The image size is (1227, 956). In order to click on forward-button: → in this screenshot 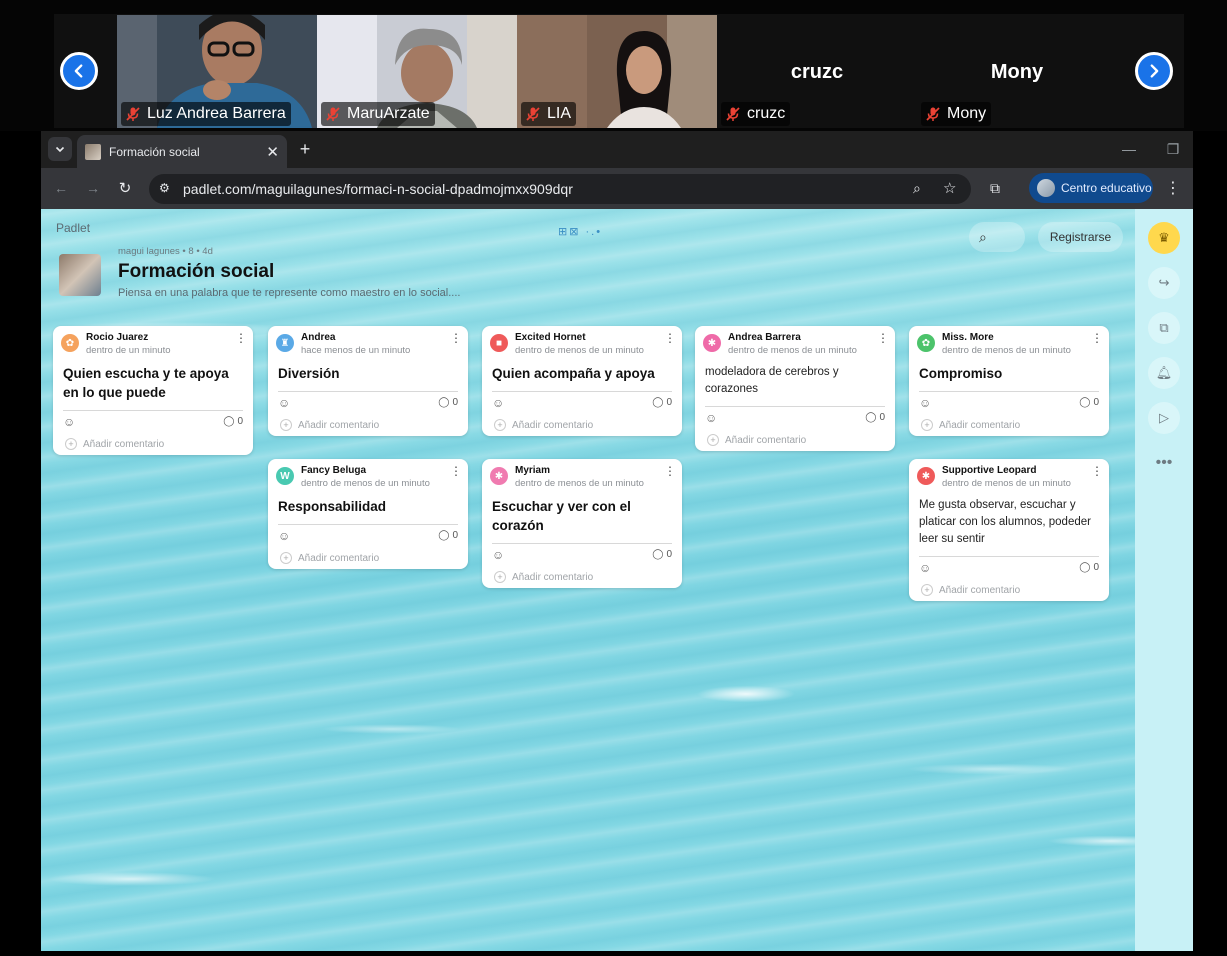, I will do `click(93, 188)`.